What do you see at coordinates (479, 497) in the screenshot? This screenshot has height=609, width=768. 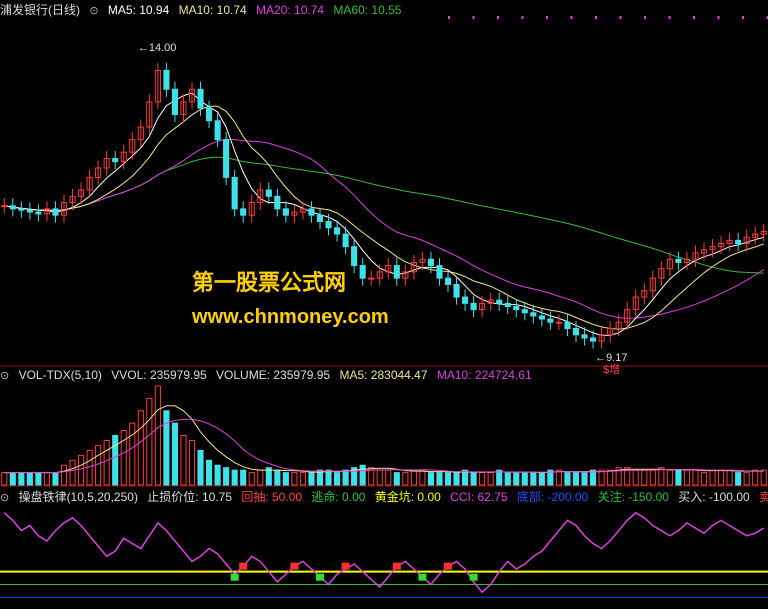 I see `cci-readout: CCI: 62.75` at bounding box center [479, 497].